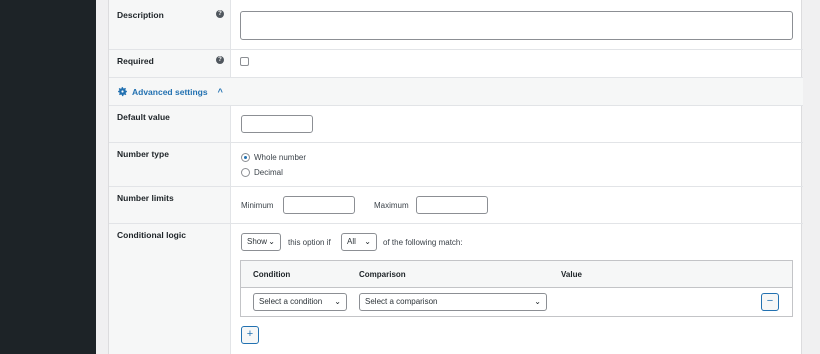 The height and width of the screenshot is (354, 820). What do you see at coordinates (143, 154) in the screenshot?
I see `number-type-label: Number type` at bounding box center [143, 154].